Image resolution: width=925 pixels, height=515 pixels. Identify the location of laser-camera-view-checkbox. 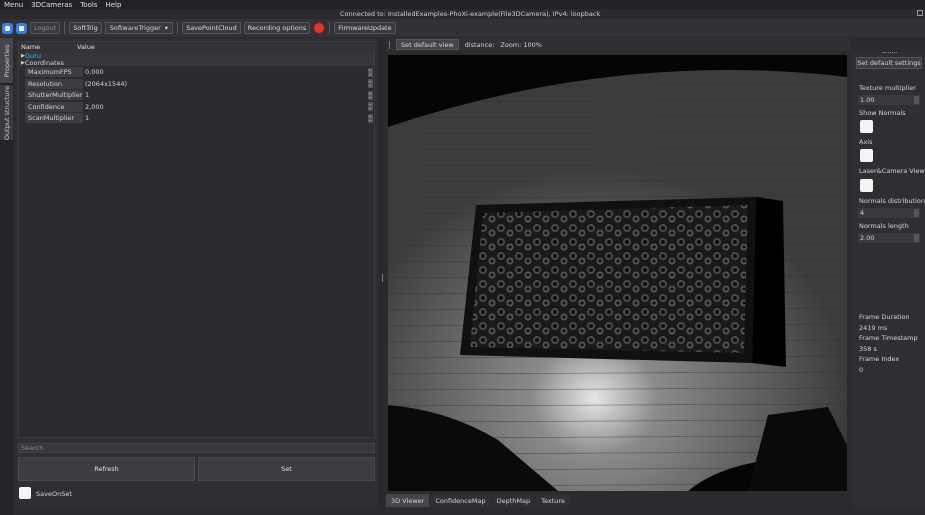
(866, 185).